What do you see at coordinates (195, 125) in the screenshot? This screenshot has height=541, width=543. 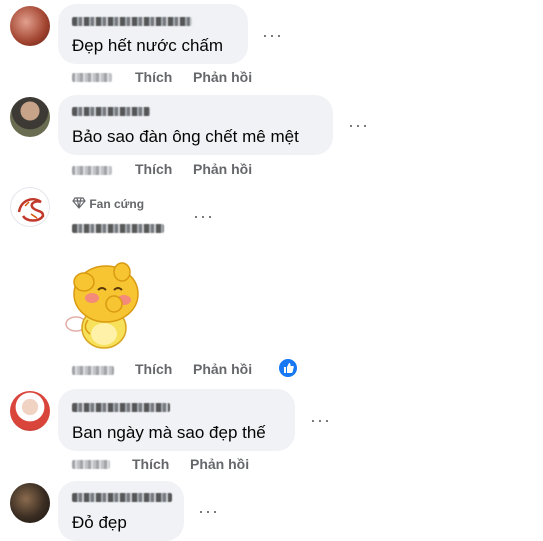 I see `comment-bubble: Bảo sao đàn ông chết mê mệt` at bounding box center [195, 125].